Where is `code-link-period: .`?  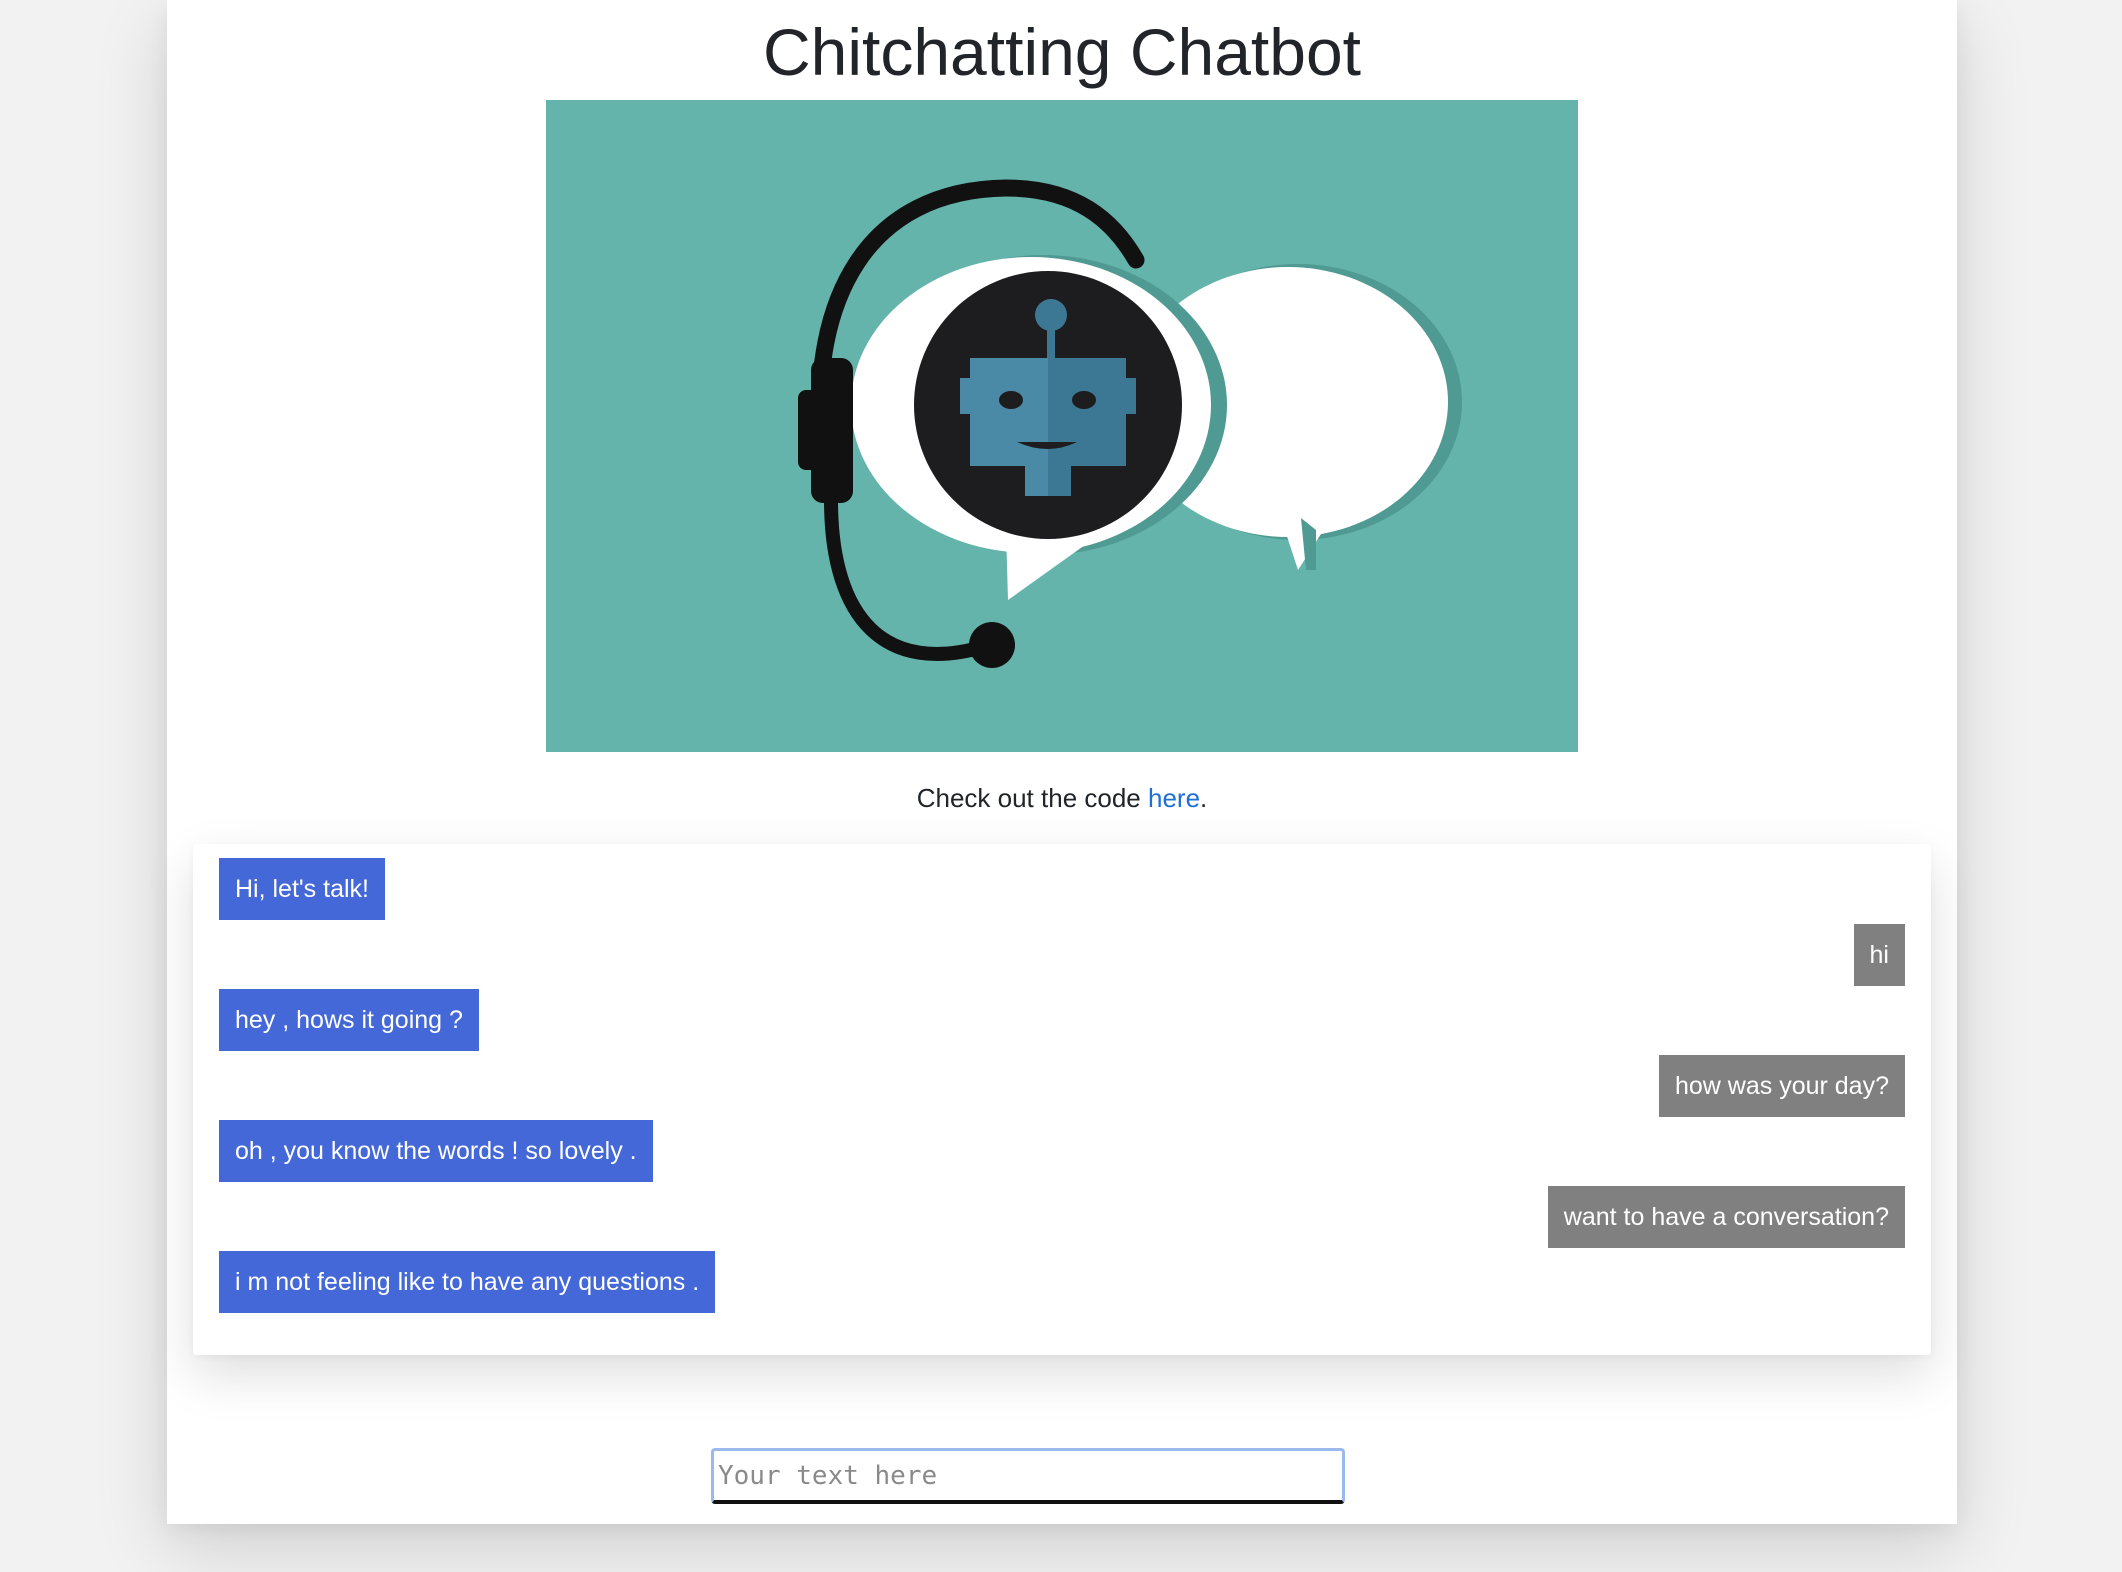
code-link-period: . is located at coordinates (1204, 798).